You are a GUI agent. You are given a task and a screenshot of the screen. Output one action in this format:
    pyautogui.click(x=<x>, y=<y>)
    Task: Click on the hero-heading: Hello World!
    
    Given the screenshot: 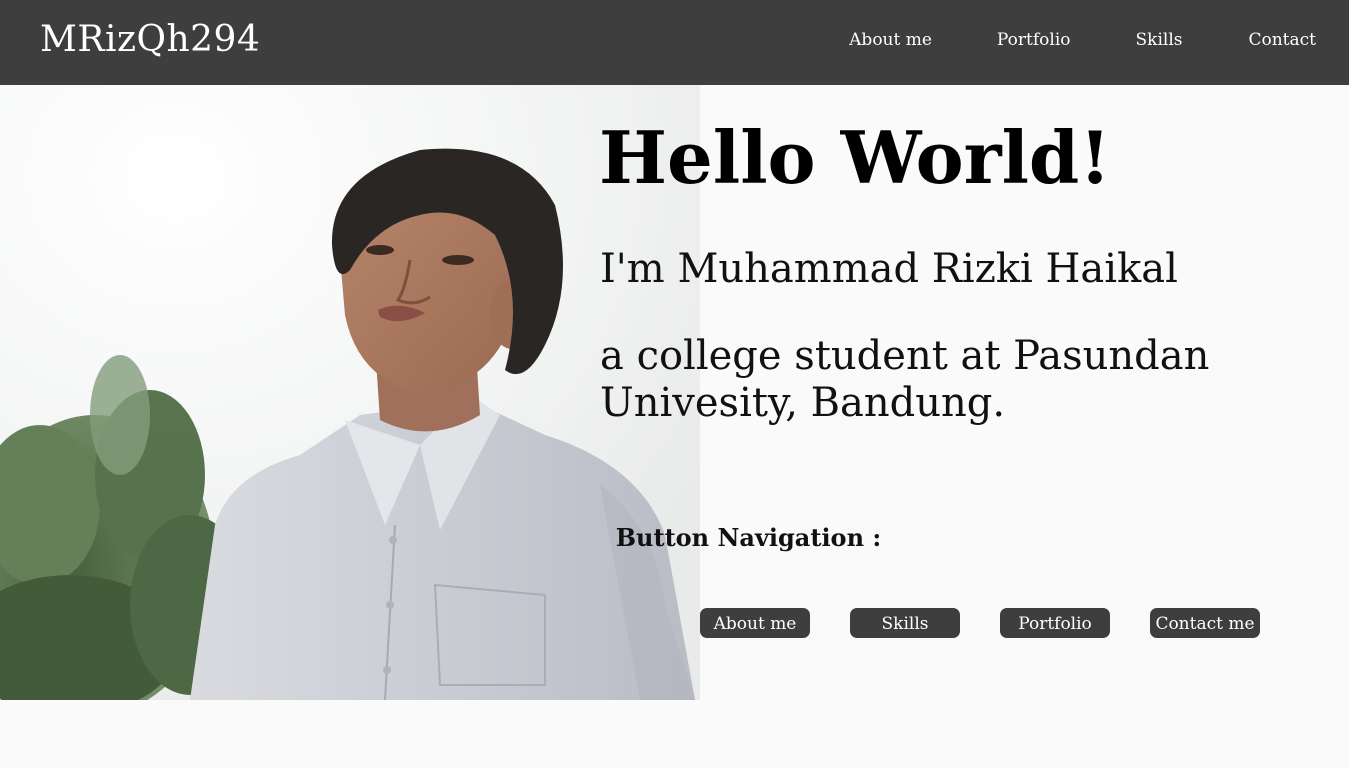 What is the action you would take?
    pyautogui.click(x=855, y=157)
    